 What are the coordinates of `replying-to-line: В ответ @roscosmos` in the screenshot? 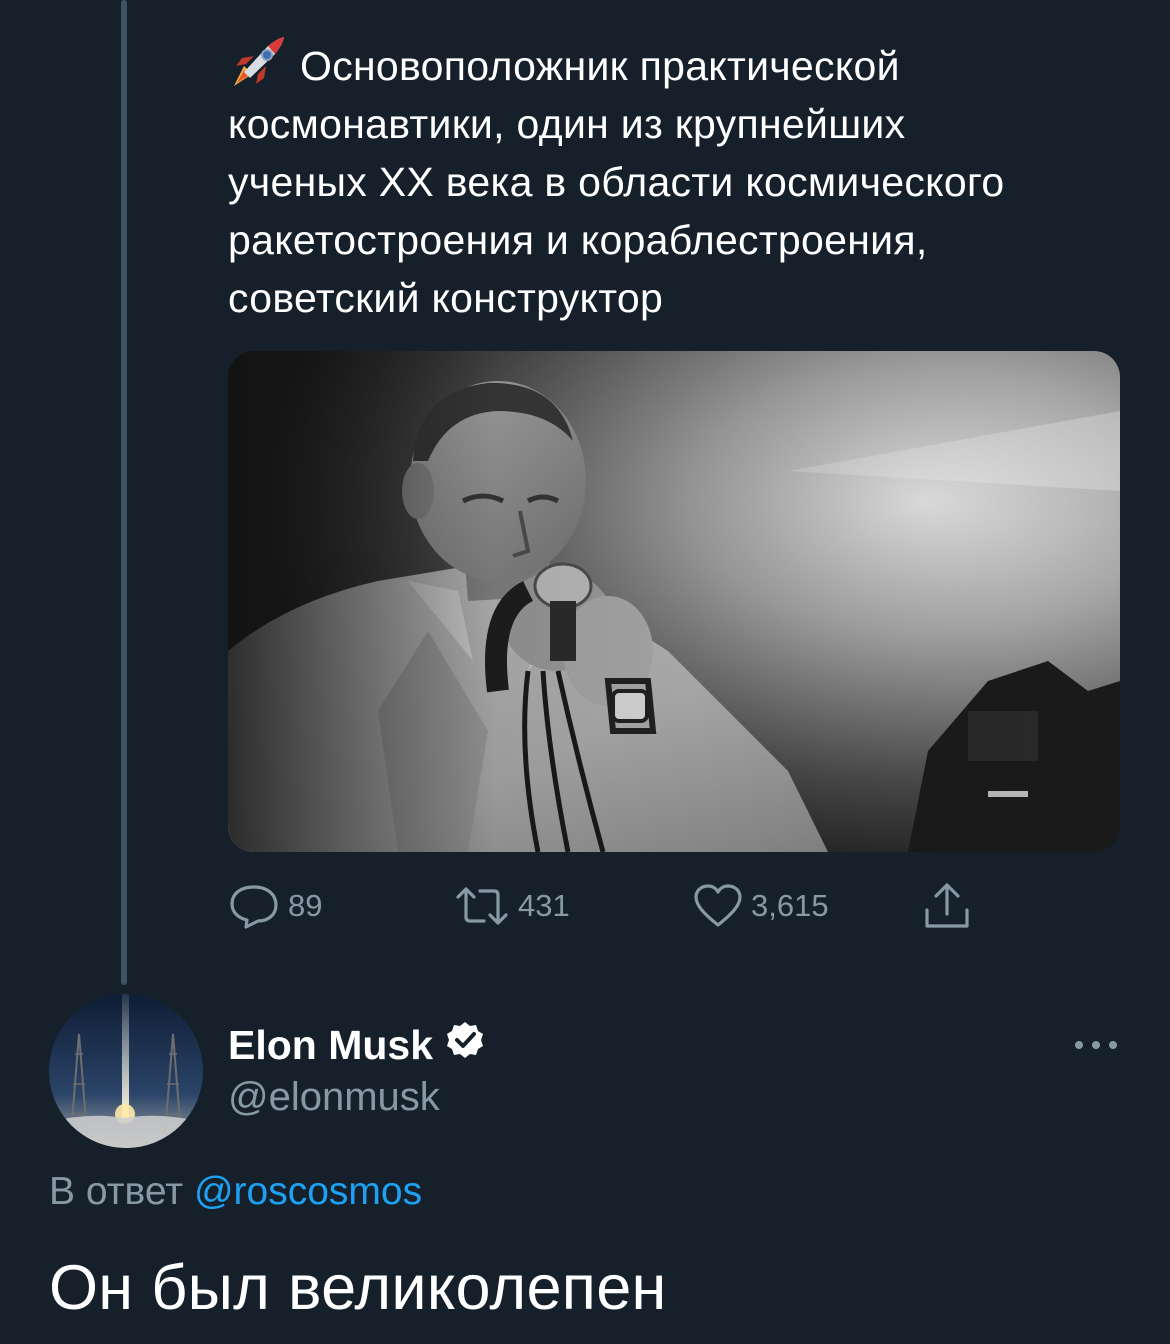 It's located at (235, 1192).